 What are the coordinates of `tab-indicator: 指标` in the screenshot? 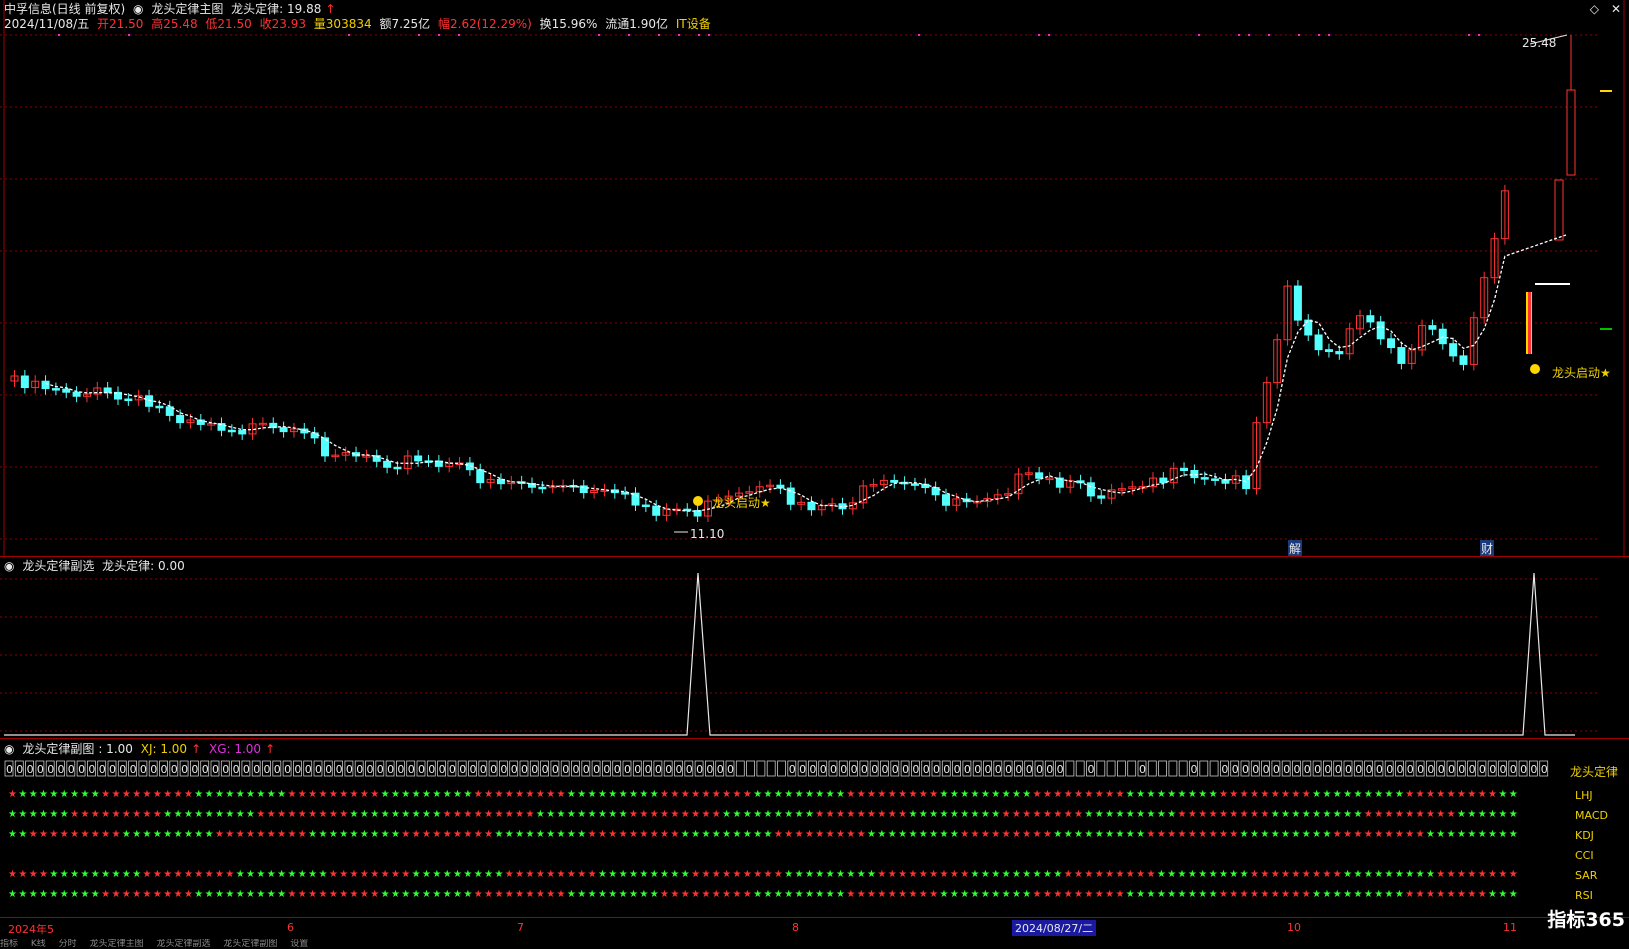 It's located at (9, 944).